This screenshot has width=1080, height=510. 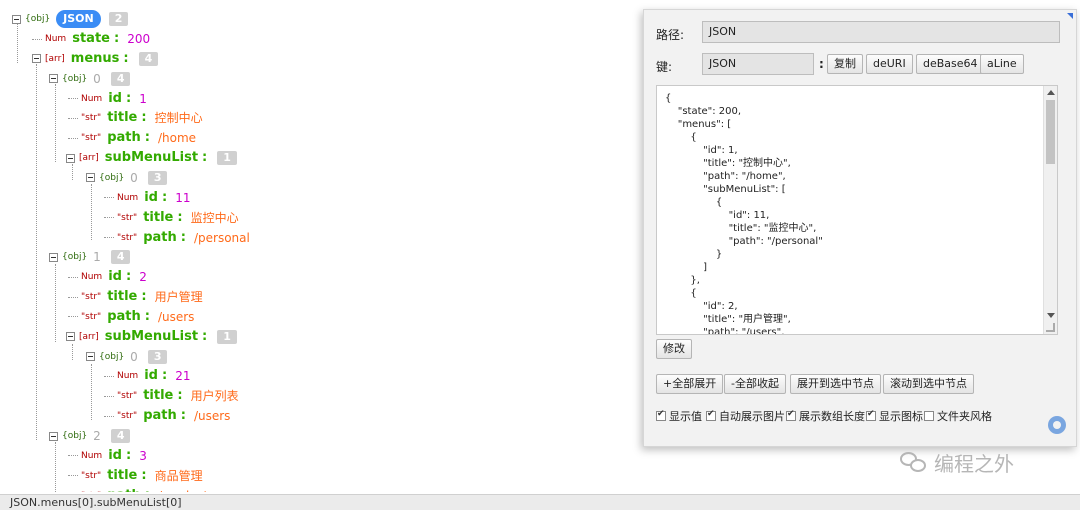 What do you see at coordinates (221, 237) in the screenshot?
I see `node-value: /personal` at bounding box center [221, 237].